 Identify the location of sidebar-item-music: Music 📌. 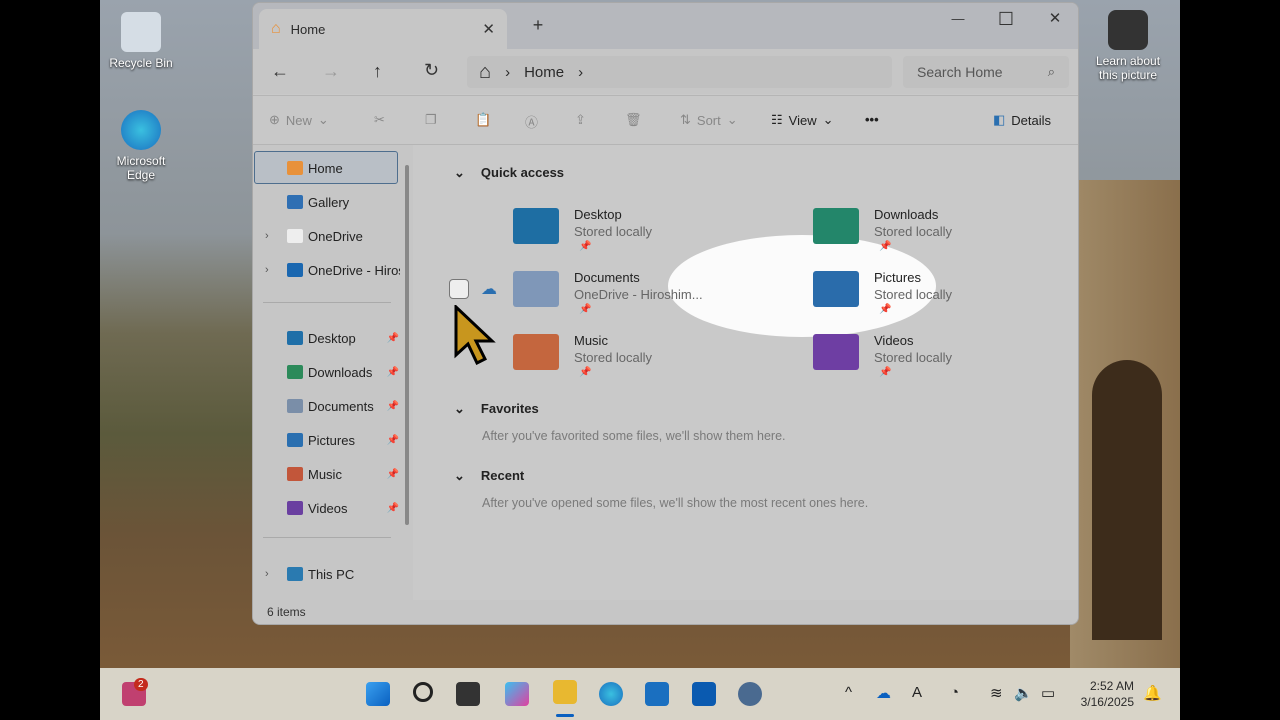
(328, 474).